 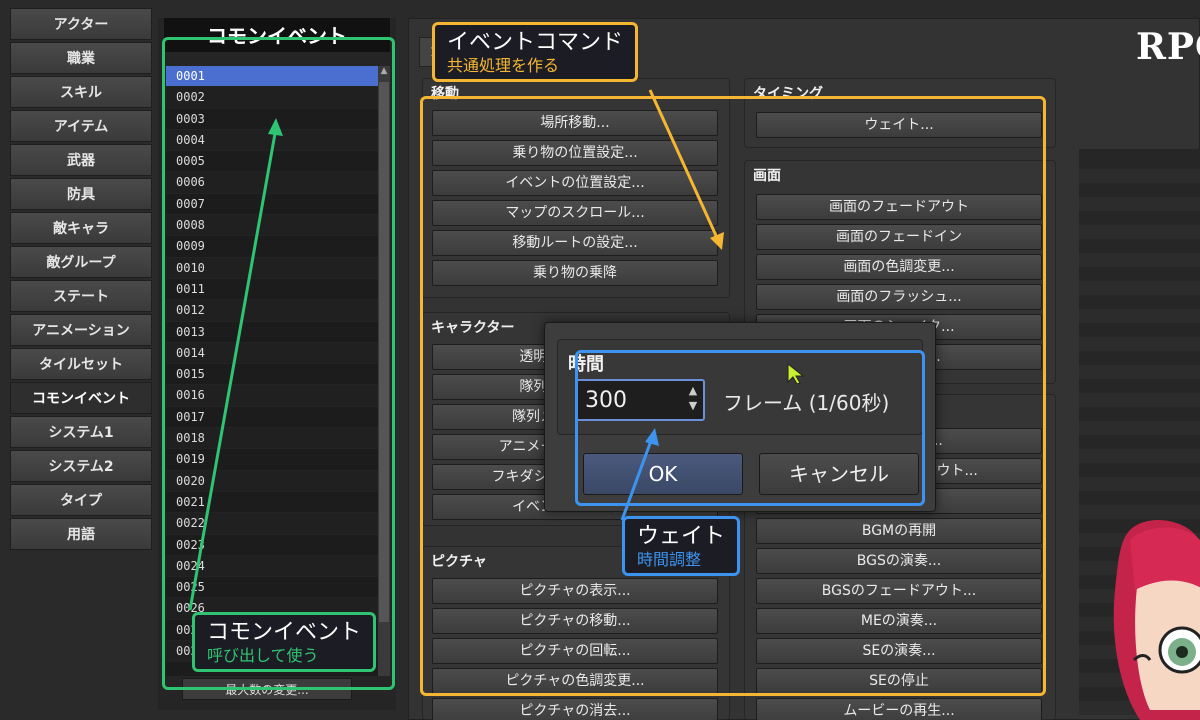 What do you see at coordinates (284, 632) in the screenshot?
I see `callout-main: コモンイベント` at bounding box center [284, 632].